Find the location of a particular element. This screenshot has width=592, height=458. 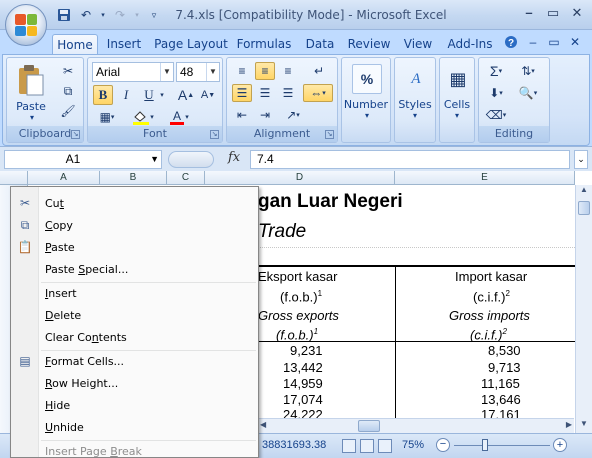

number-button: Number is located at coordinates (366, 104).